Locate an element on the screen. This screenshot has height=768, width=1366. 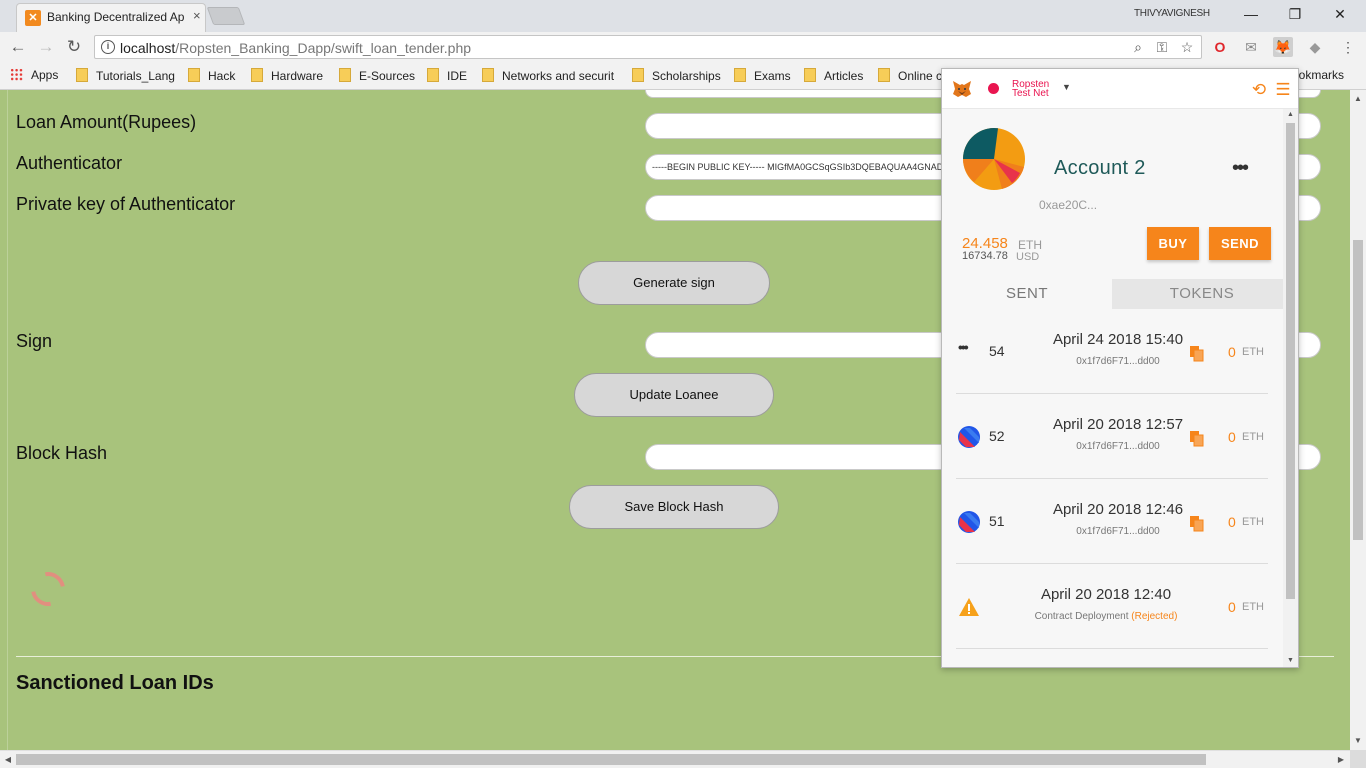
extension-icon: ◆ is located at coordinates (1315, 47).